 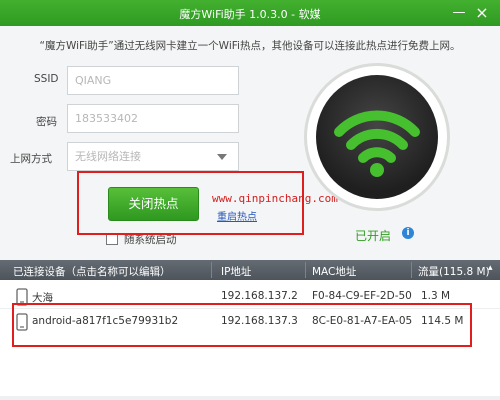 I want to click on restart-hotspot-link: 重启热点, so click(x=237, y=215).